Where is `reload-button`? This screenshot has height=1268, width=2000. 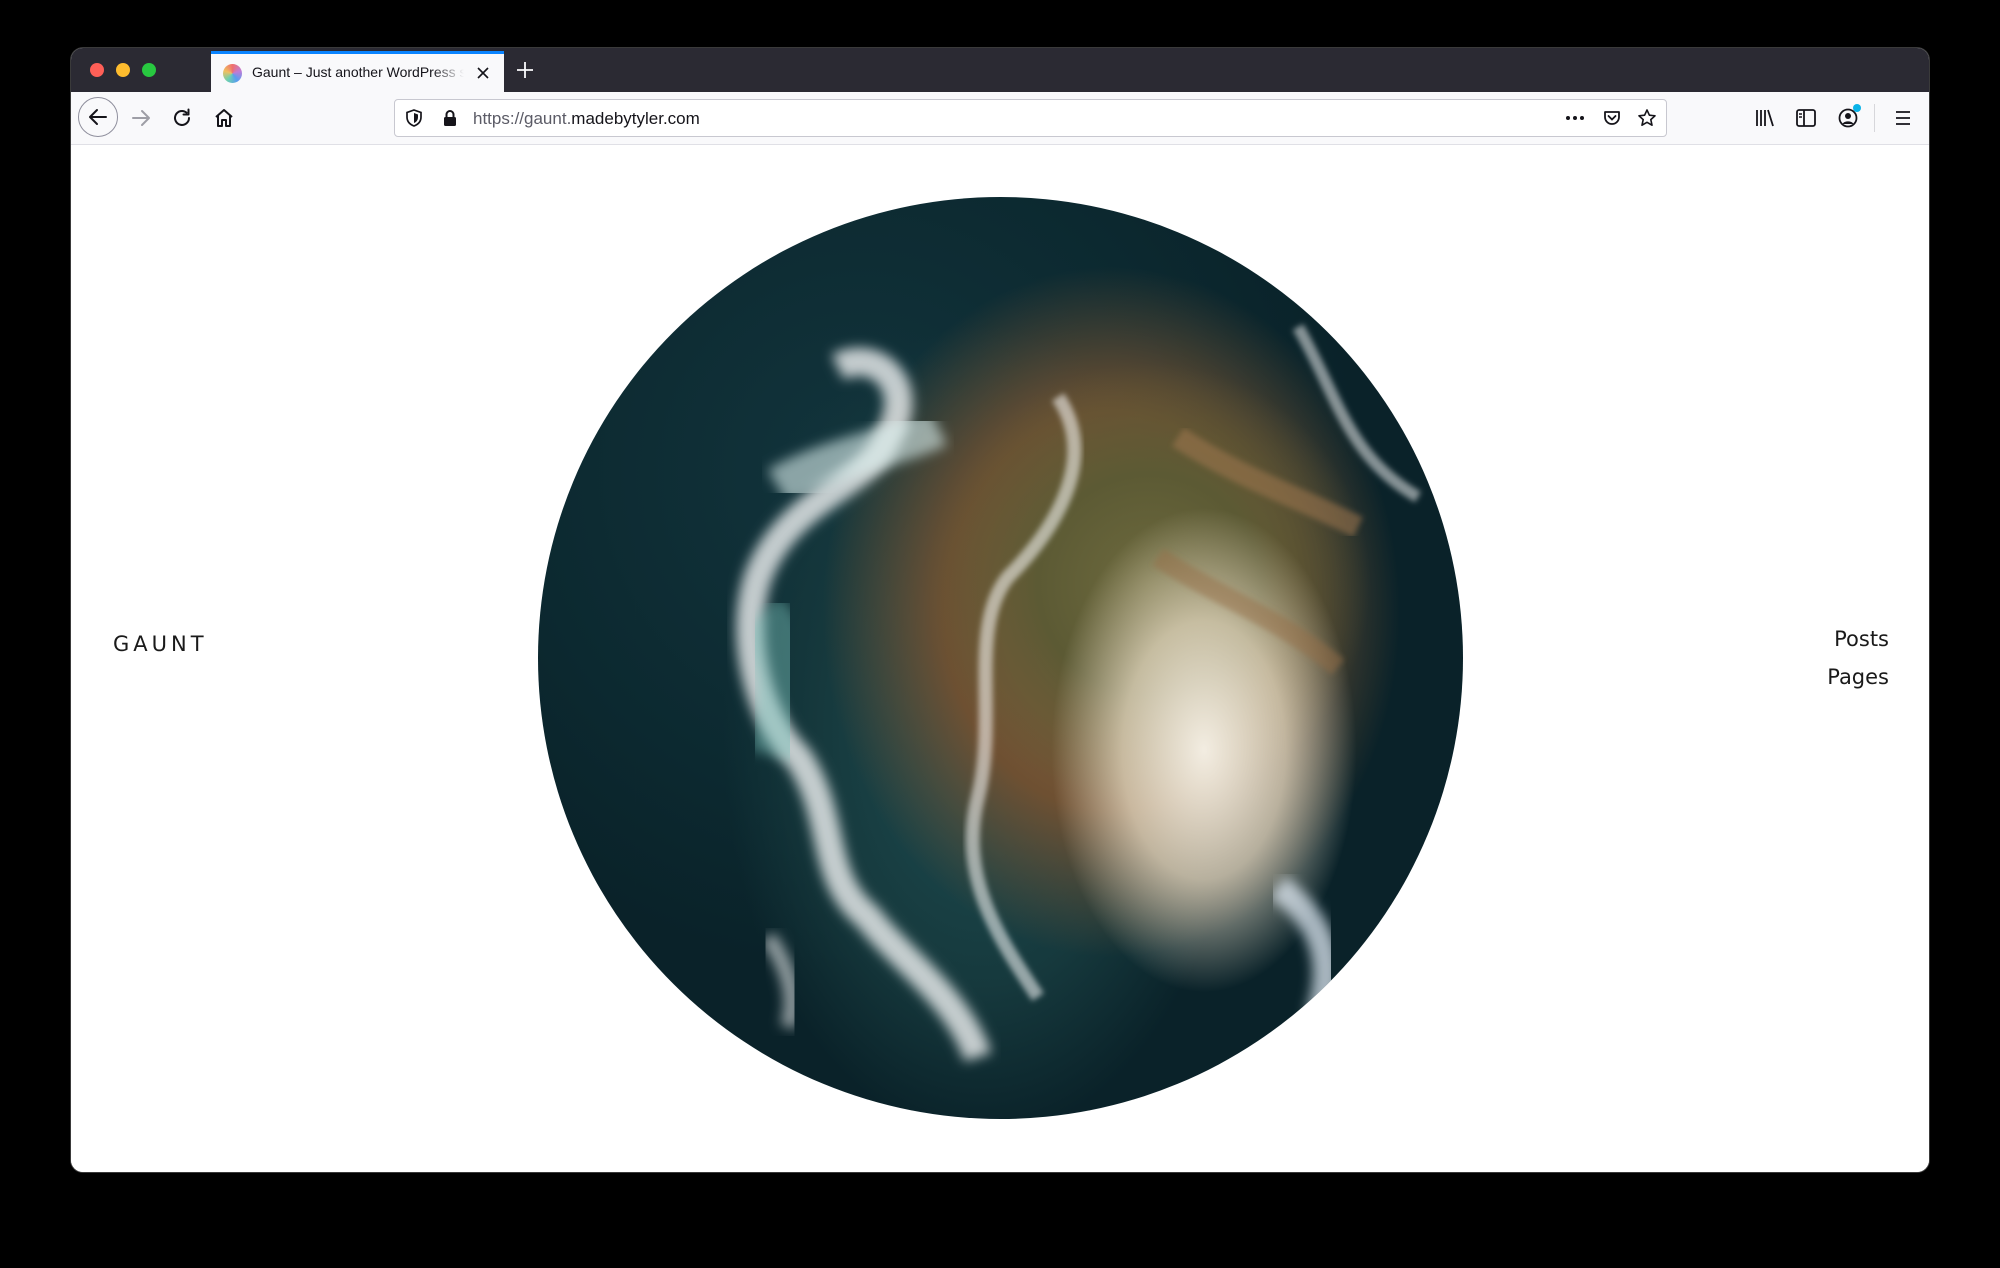 reload-button is located at coordinates (182, 118).